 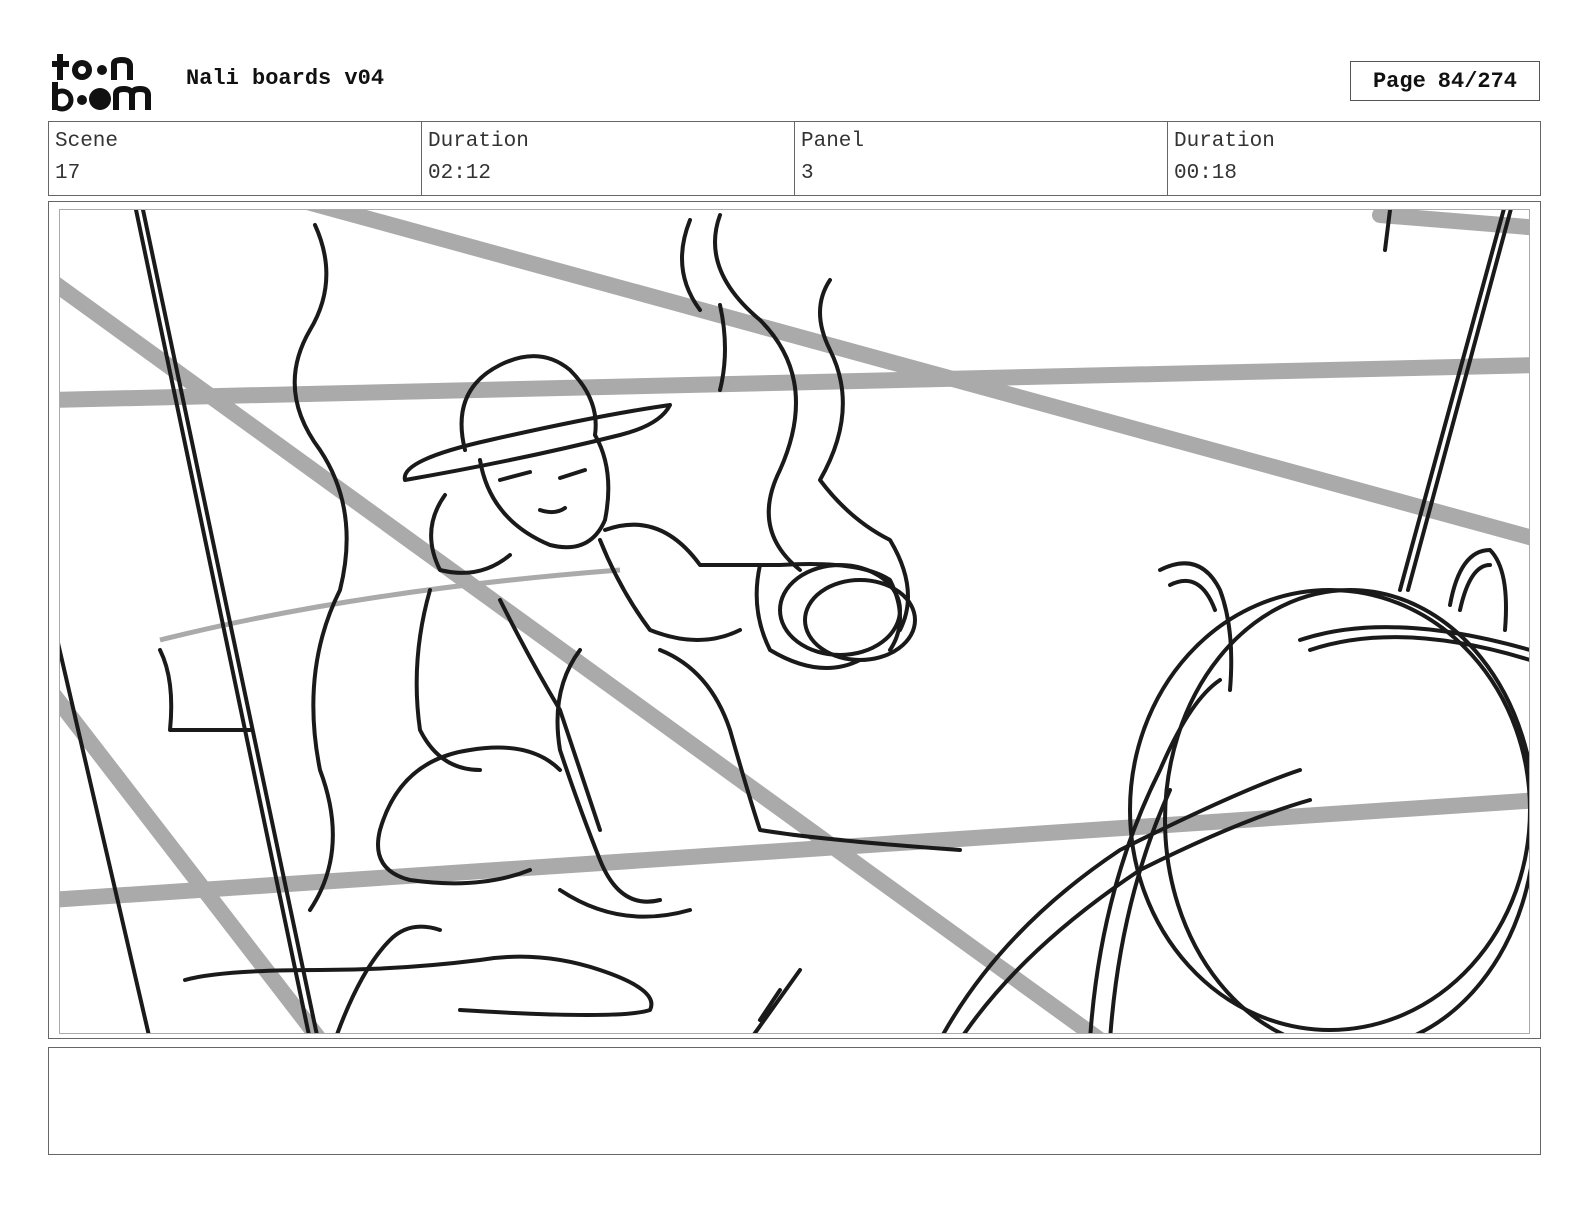 I want to click on page-value: 84/274, so click(x=1477, y=81).